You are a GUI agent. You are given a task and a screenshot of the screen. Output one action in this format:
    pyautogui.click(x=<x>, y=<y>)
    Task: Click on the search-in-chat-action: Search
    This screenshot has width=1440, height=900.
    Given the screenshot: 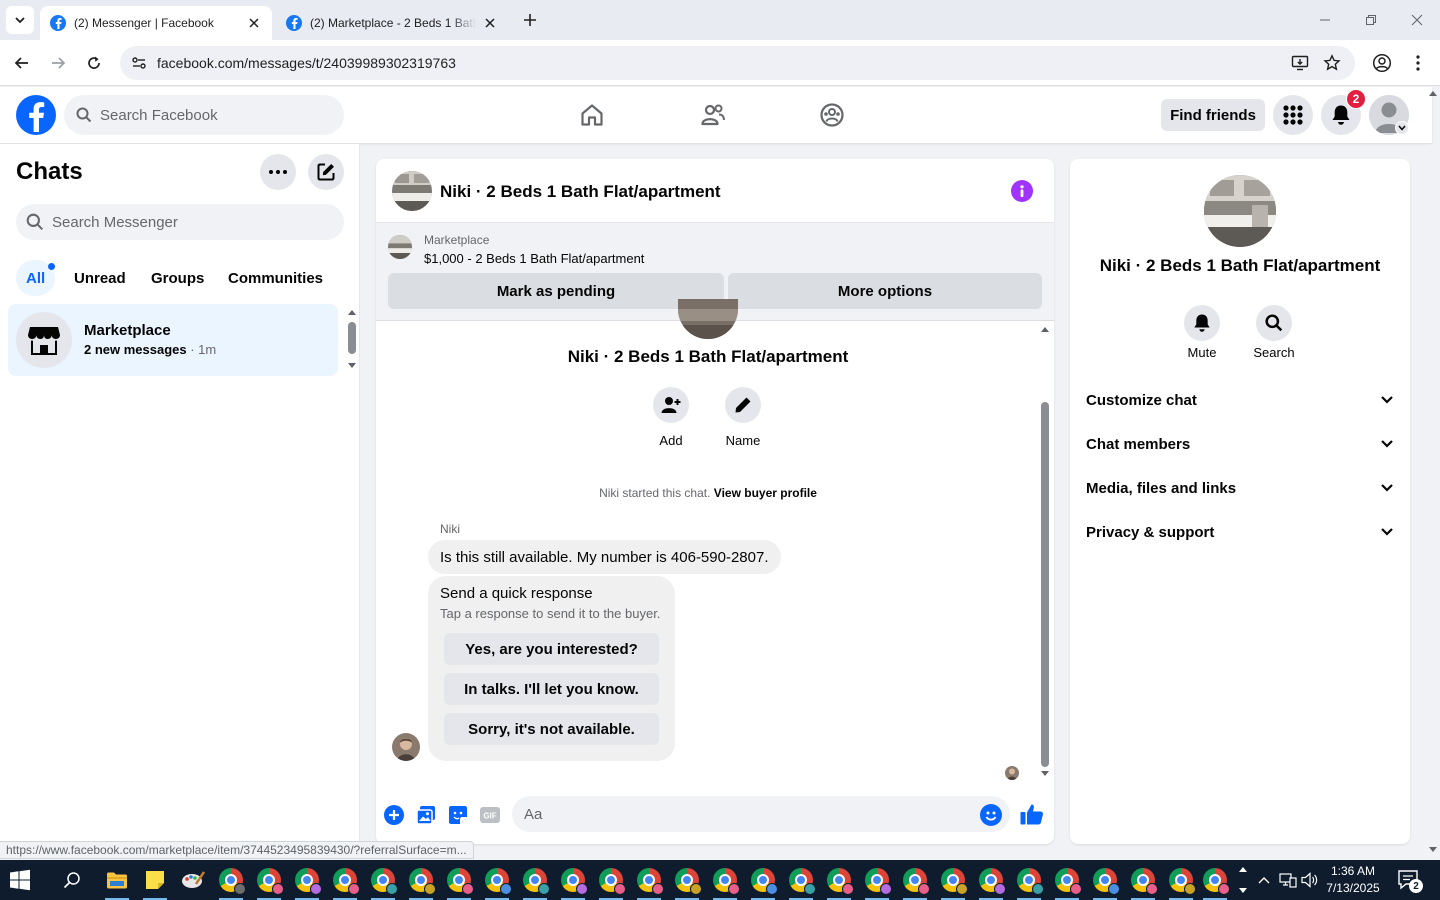 What is the action you would take?
    pyautogui.click(x=1274, y=332)
    